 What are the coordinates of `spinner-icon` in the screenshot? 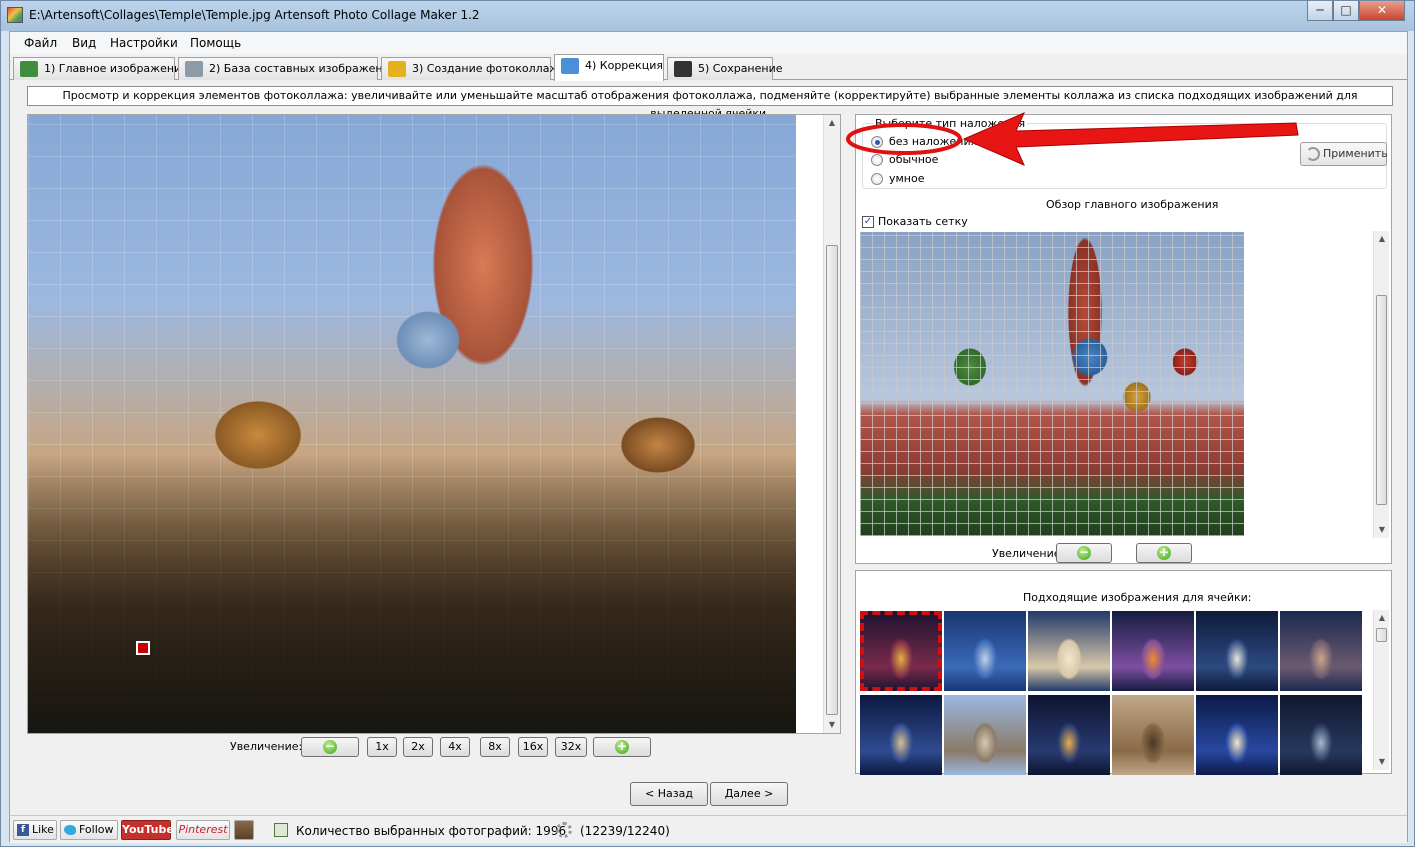 It's located at (564, 830).